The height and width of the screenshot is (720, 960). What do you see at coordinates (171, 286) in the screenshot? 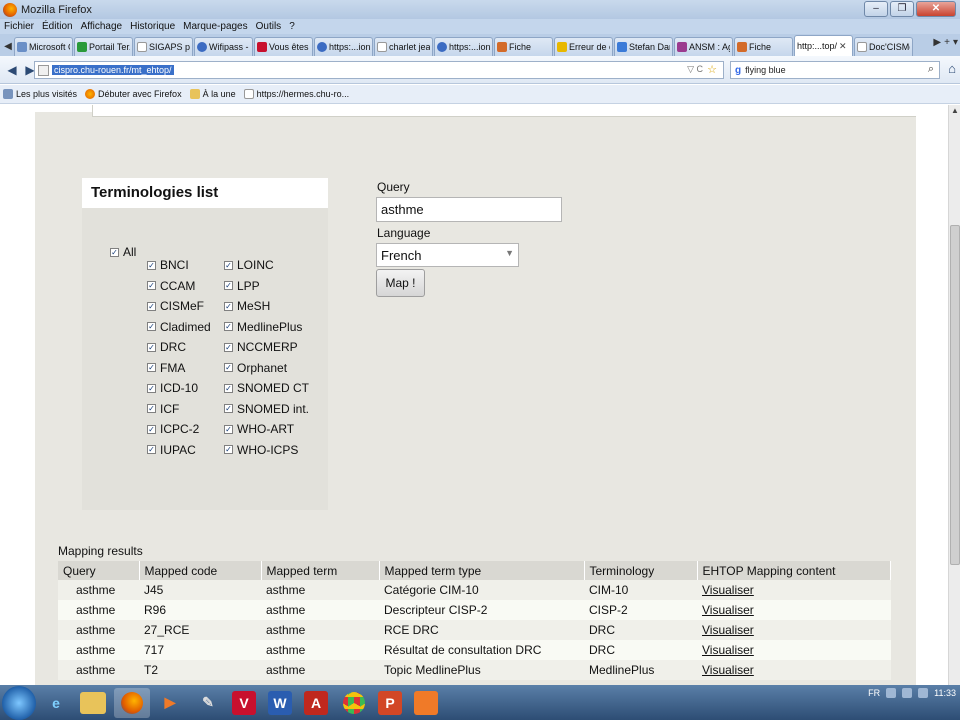
I see `terminology-checkbox: ✓ CCAM` at bounding box center [171, 286].